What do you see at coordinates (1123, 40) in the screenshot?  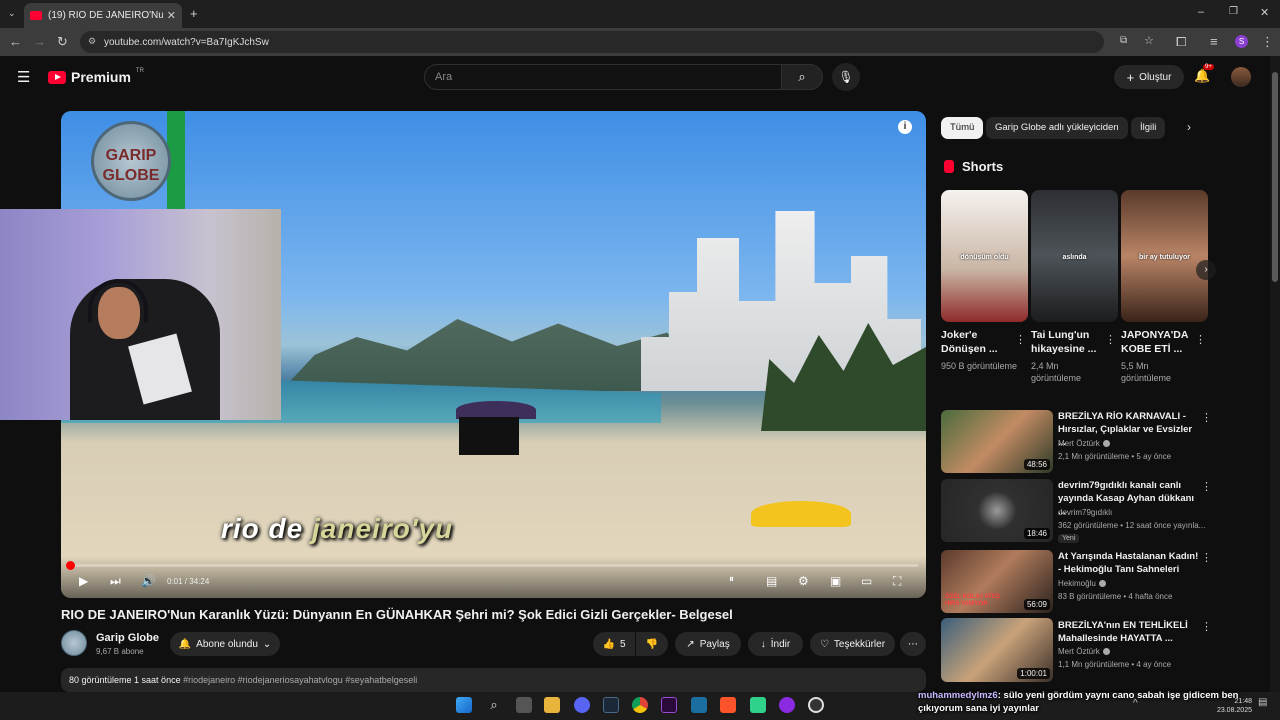 I see `install-app-icon: ⧉` at bounding box center [1123, 40].